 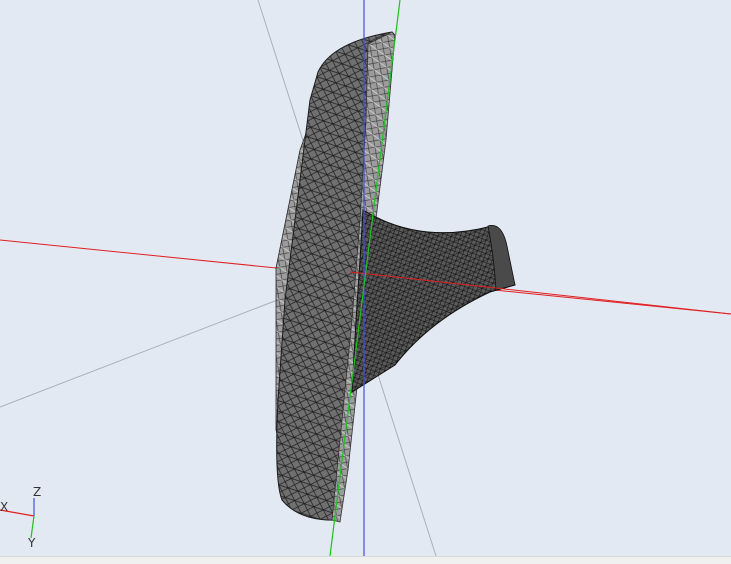 I want to click on triad-y-line, so click(x=32, y=527).